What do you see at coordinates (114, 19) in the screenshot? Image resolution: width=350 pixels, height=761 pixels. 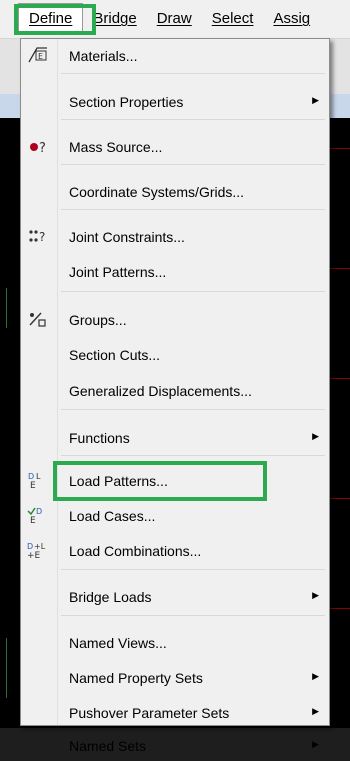 I see `menu-bridge: Bridge` at bounding box center [114, 19].